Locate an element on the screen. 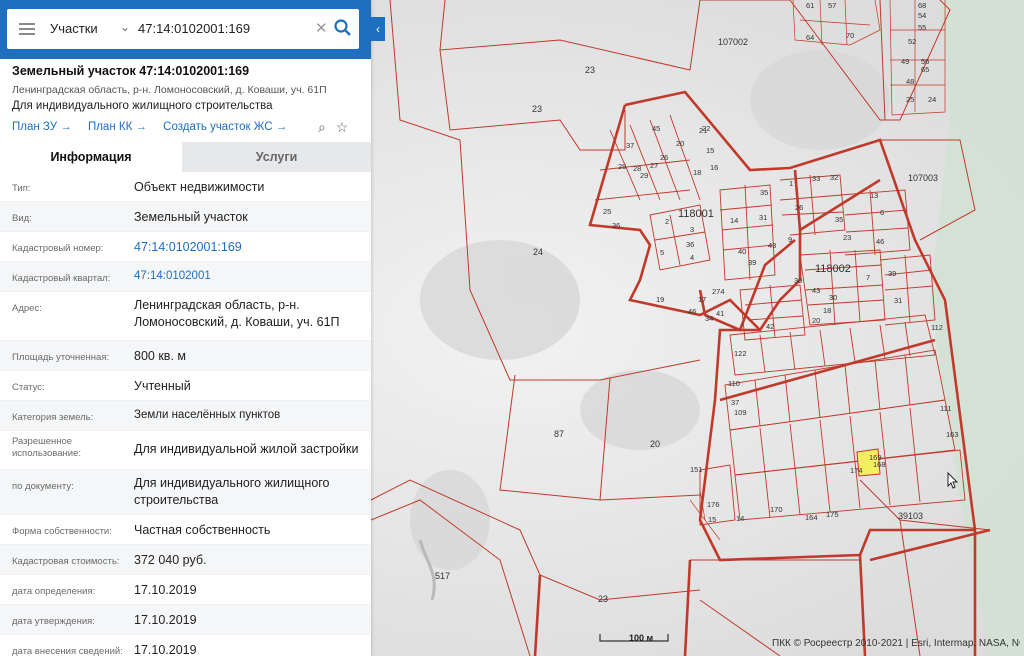 The height and width of the screenshot is (656, 1024). lot-number: 112 is located at coordinates (937, 327).